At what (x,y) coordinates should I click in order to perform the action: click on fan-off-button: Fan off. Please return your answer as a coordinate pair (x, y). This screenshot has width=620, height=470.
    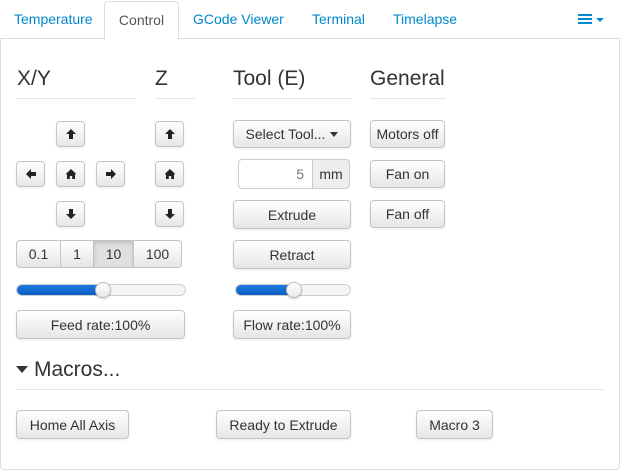
    Looking at the image, I should click on (407, 214).